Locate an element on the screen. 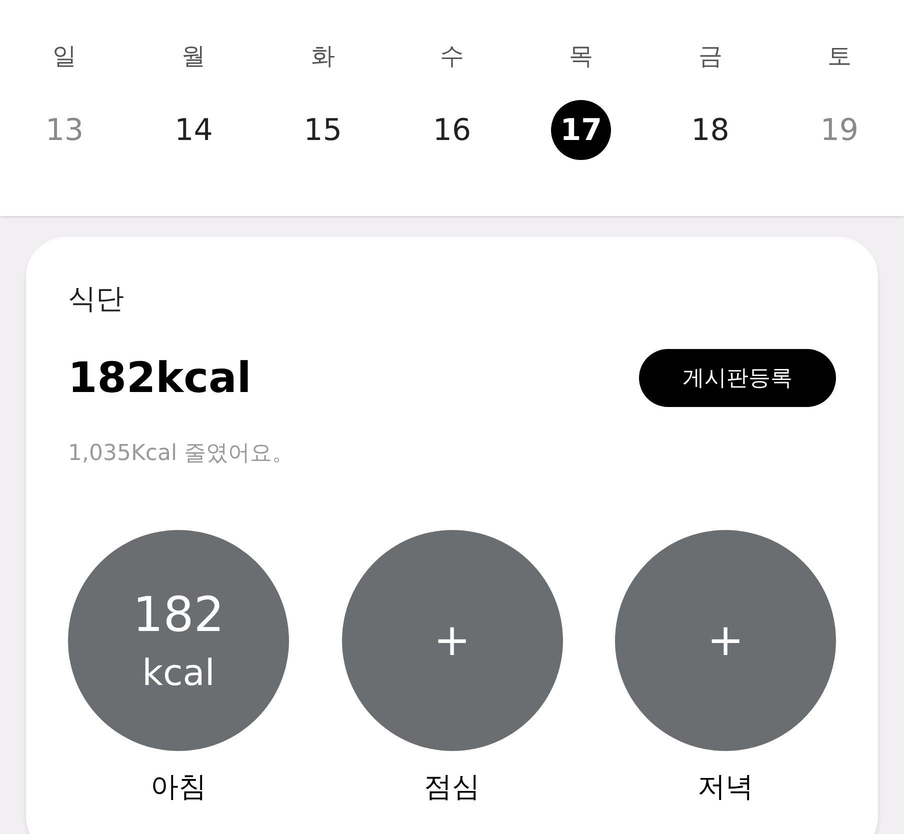  date-item: 17 is located at coordinates (581, 130).